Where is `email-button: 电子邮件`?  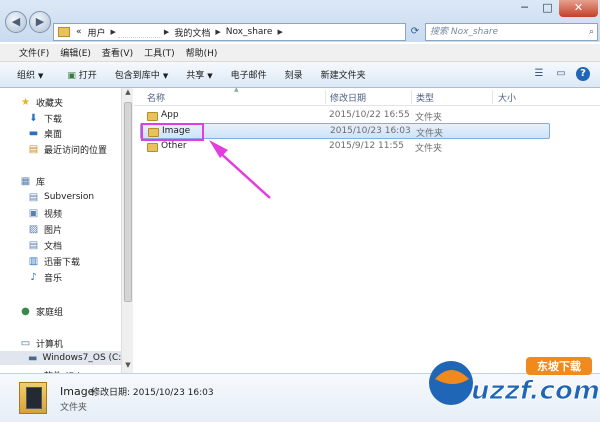
email-button: 电子邮件 is located at coordinates (249, 74).